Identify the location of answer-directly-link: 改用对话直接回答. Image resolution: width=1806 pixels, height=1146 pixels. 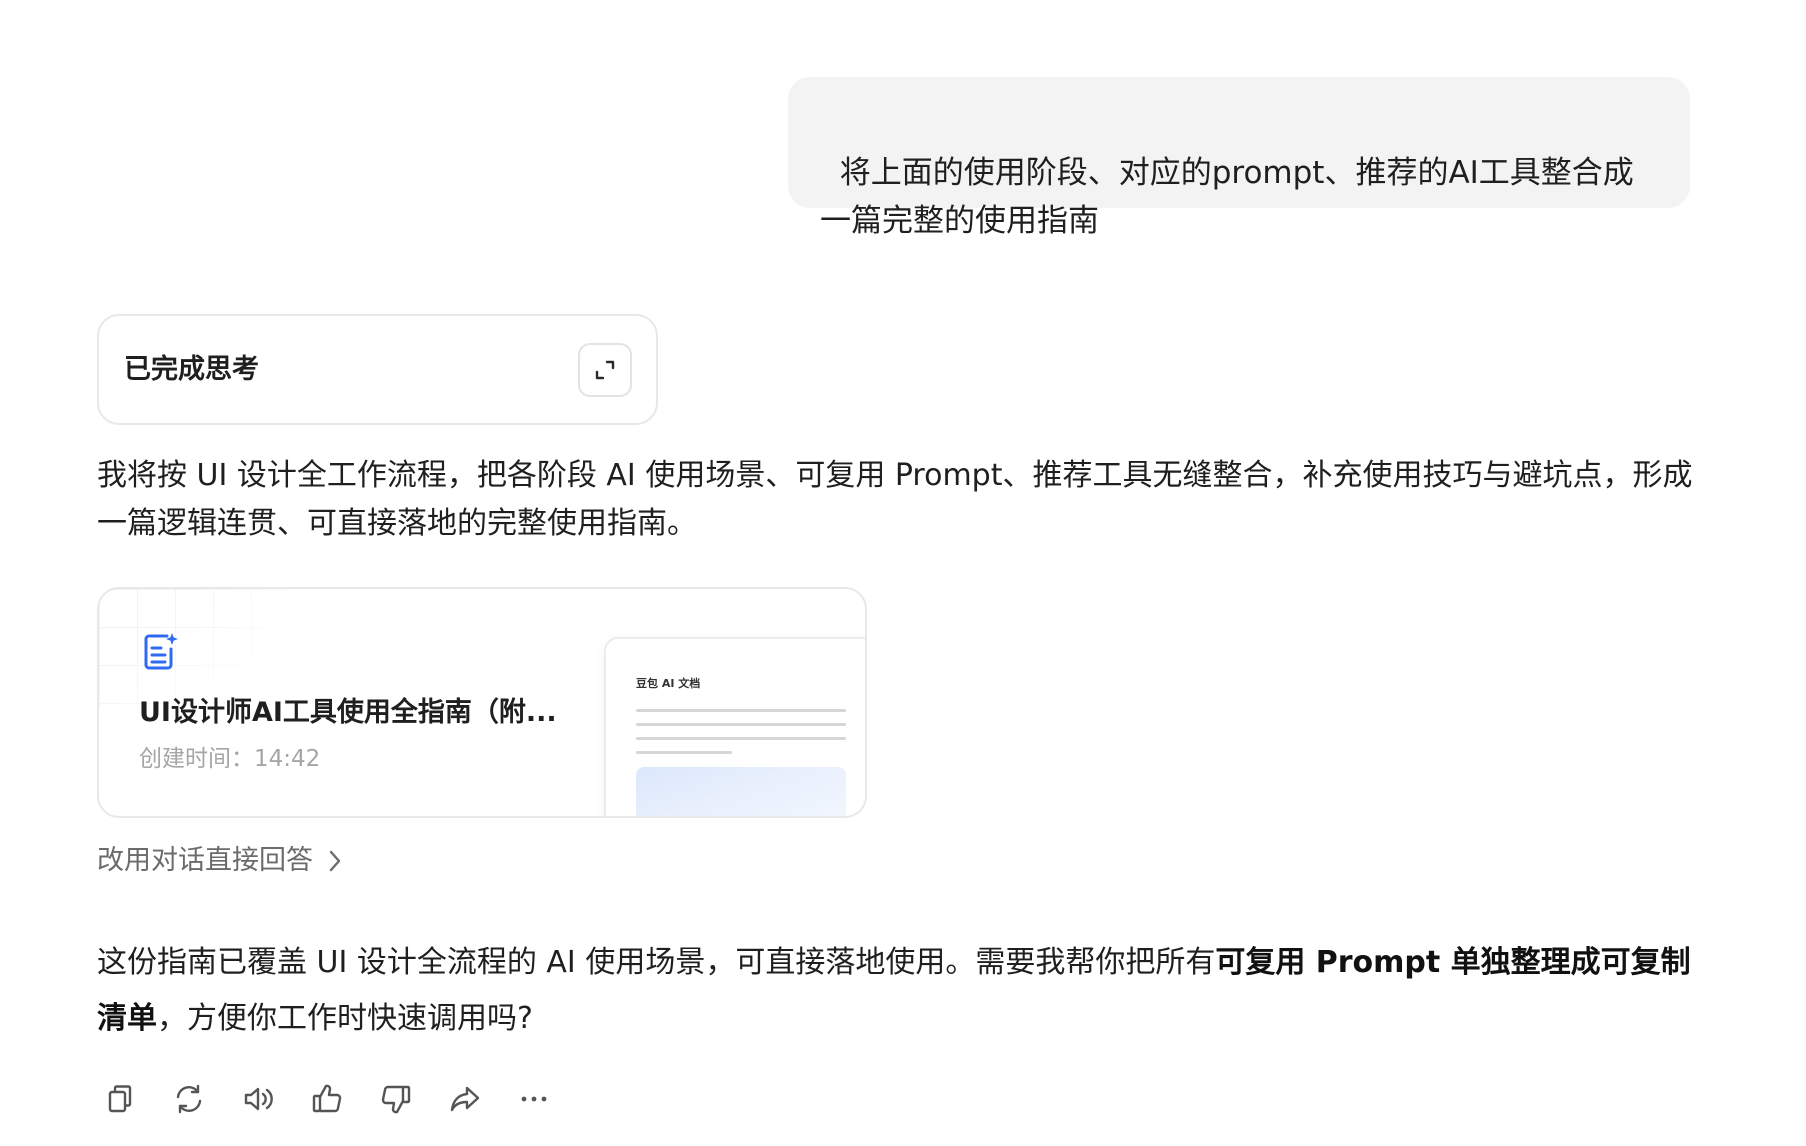
(223, 861).